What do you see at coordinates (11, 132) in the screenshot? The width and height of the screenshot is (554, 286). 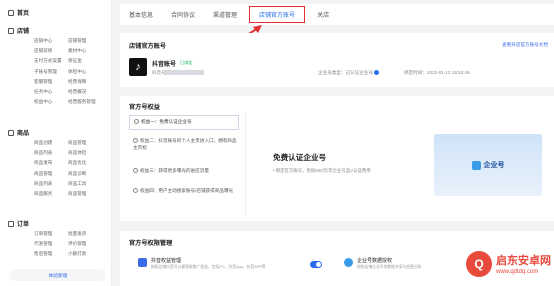 I see `product-icon` at bounding box center [11, 132].